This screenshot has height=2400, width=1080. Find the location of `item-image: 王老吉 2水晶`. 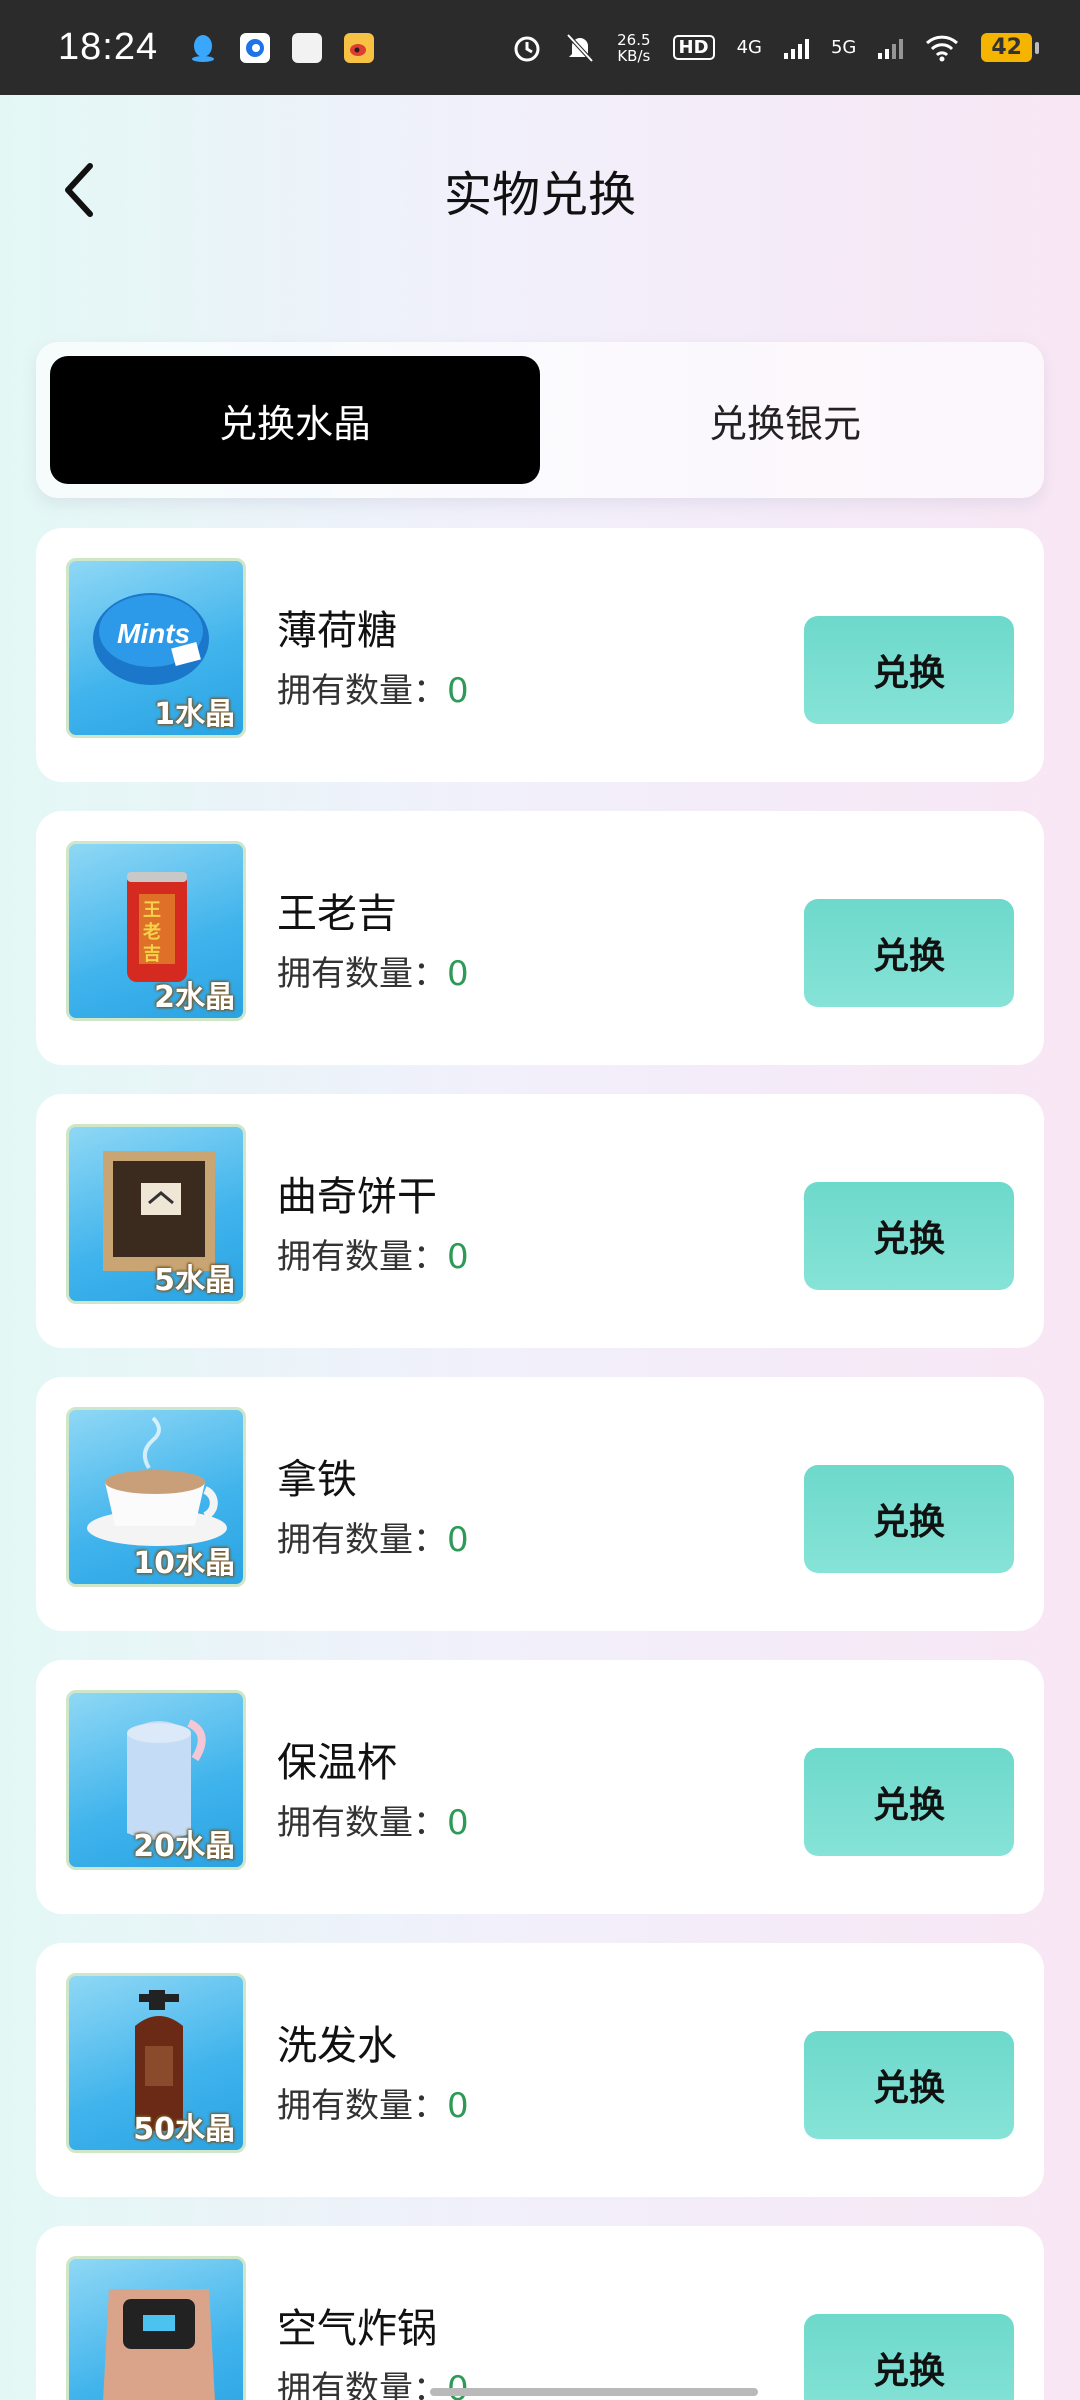

item-image: 王老吉 2水晶 is located at coordinates (156, 931).